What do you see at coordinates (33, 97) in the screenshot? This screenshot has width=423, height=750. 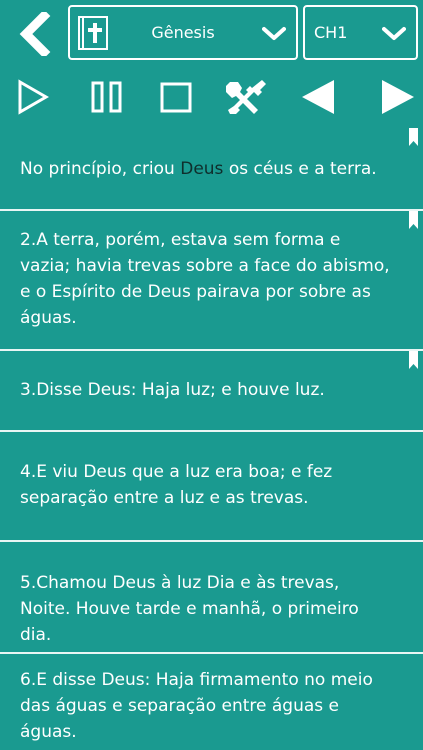 I see `play-icon` at bounding box center [33, 97].